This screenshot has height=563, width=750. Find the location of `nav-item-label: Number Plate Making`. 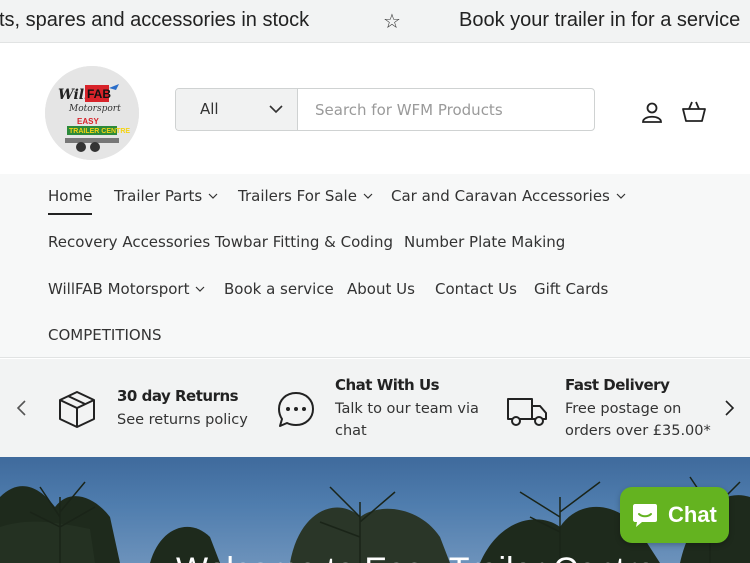

nav-item-label: Number Plate Making is located at coordinates (485, 242).